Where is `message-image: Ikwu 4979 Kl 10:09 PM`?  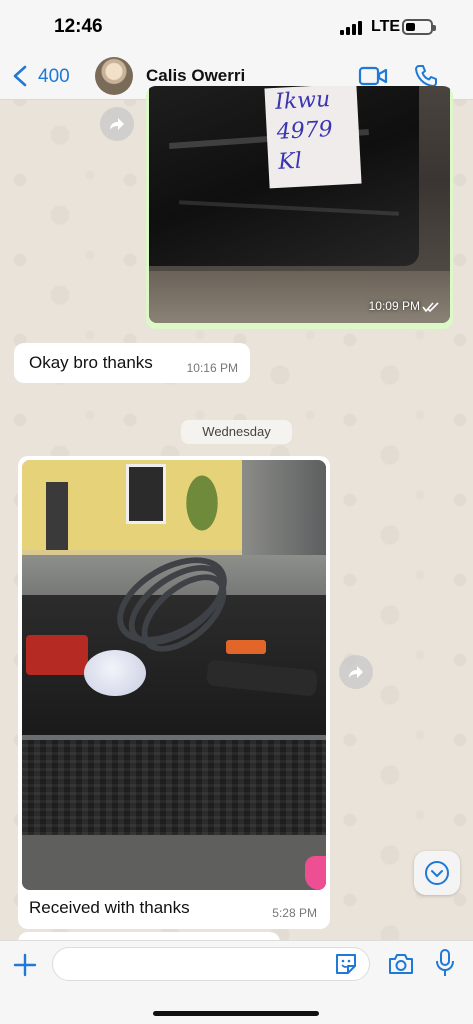 message-image: Ikwu 4979 Kl 10:09 PM is located at coordinates (299, 204).